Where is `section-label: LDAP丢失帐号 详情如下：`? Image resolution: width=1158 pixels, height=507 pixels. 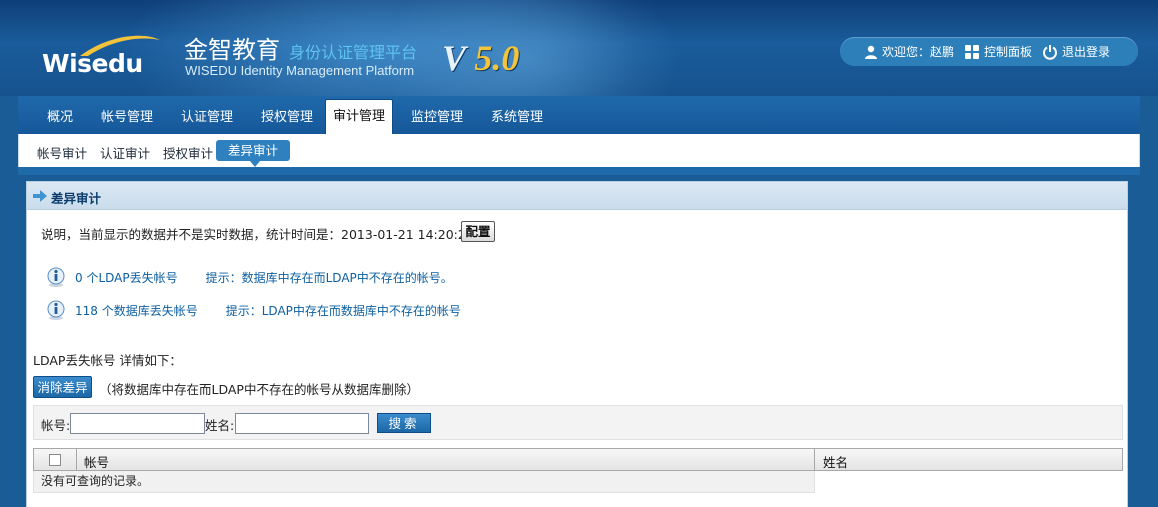
section-label: LDAP丢失帐号 详情如下： is located at coordinates (107, 360).